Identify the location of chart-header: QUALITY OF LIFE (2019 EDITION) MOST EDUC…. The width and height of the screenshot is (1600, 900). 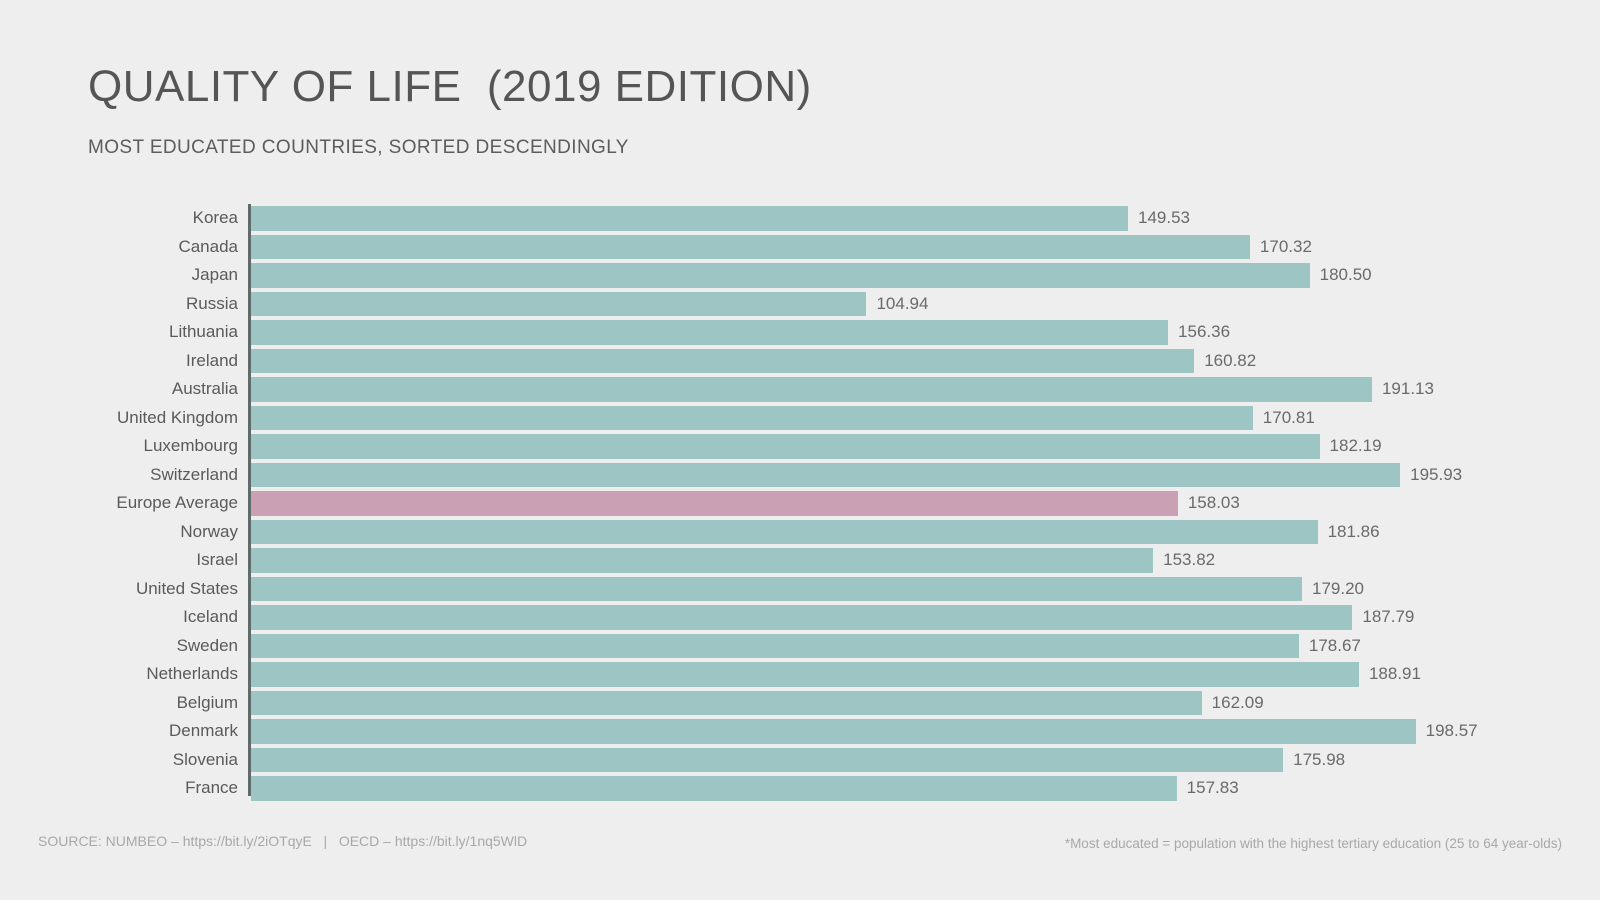
(788, 110).